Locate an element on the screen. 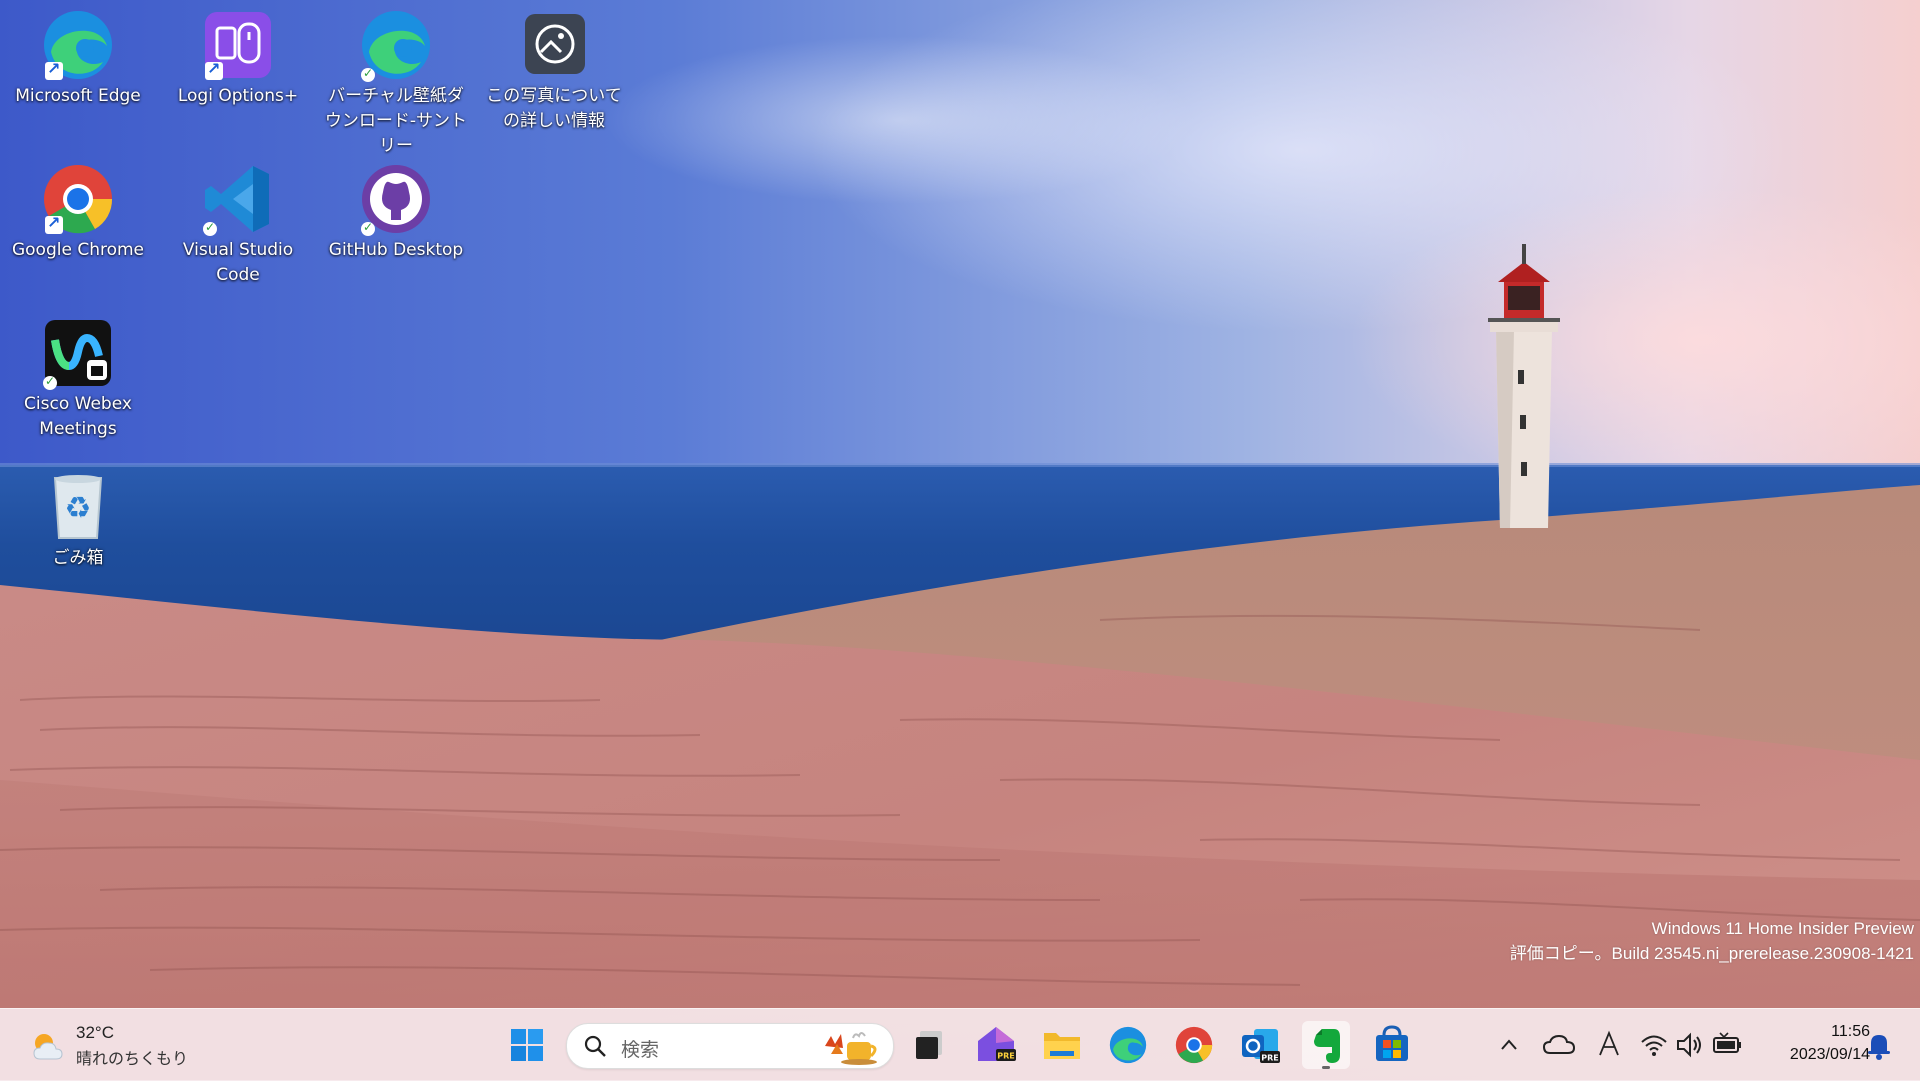 The width and height of the screenshot is (1920, 1081). watermark-edition: Windows 11 Home Insider Preview is located at coordinates (1782, 928).